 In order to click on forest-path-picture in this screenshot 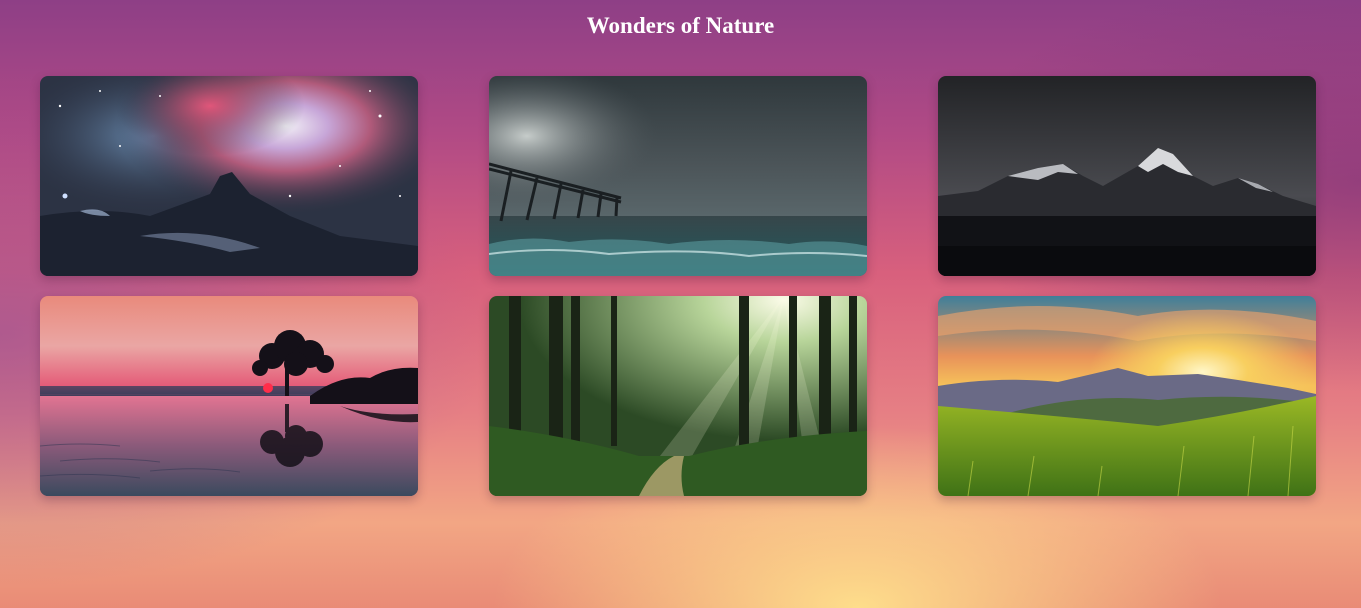, I will do `click(678, 396)`.